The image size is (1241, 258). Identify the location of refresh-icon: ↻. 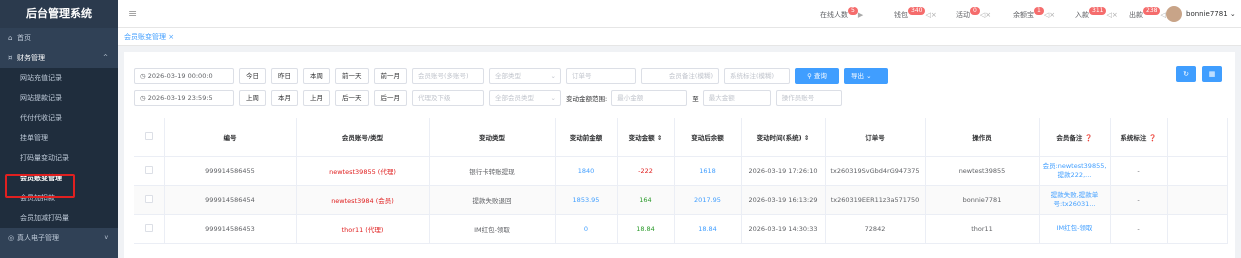
(1186, 74).